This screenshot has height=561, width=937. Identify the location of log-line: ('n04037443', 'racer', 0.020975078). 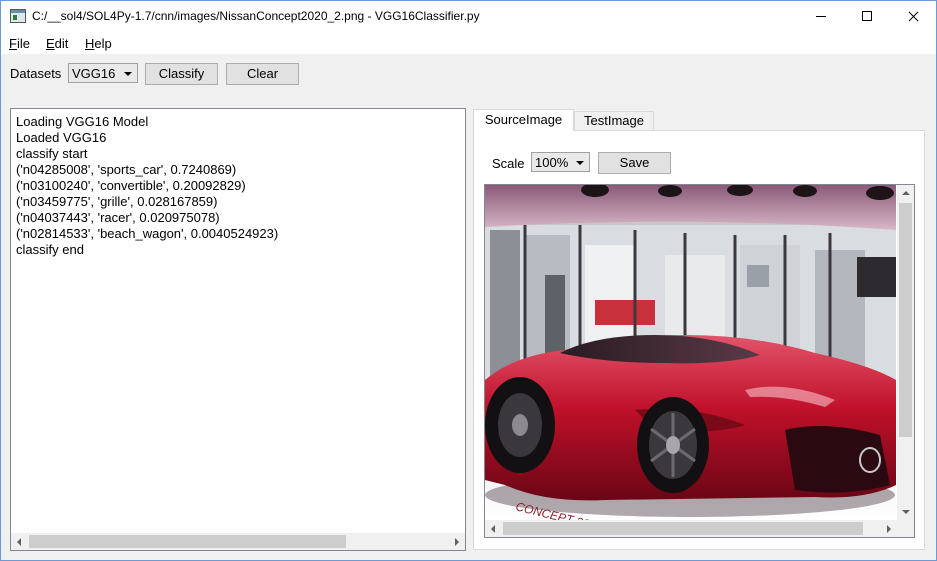
(118, 217).